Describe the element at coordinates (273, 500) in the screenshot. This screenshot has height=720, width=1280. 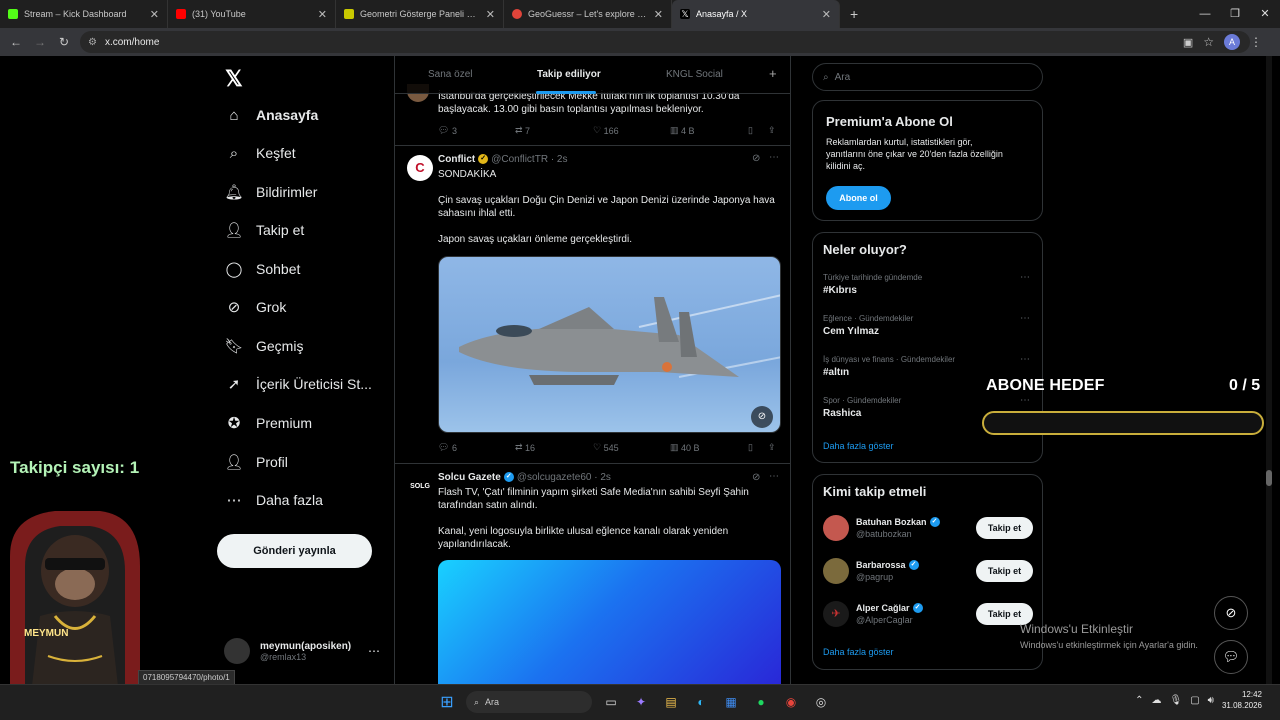
I see `sidebar-item-more: ⋯ Daha fazla` at that location.